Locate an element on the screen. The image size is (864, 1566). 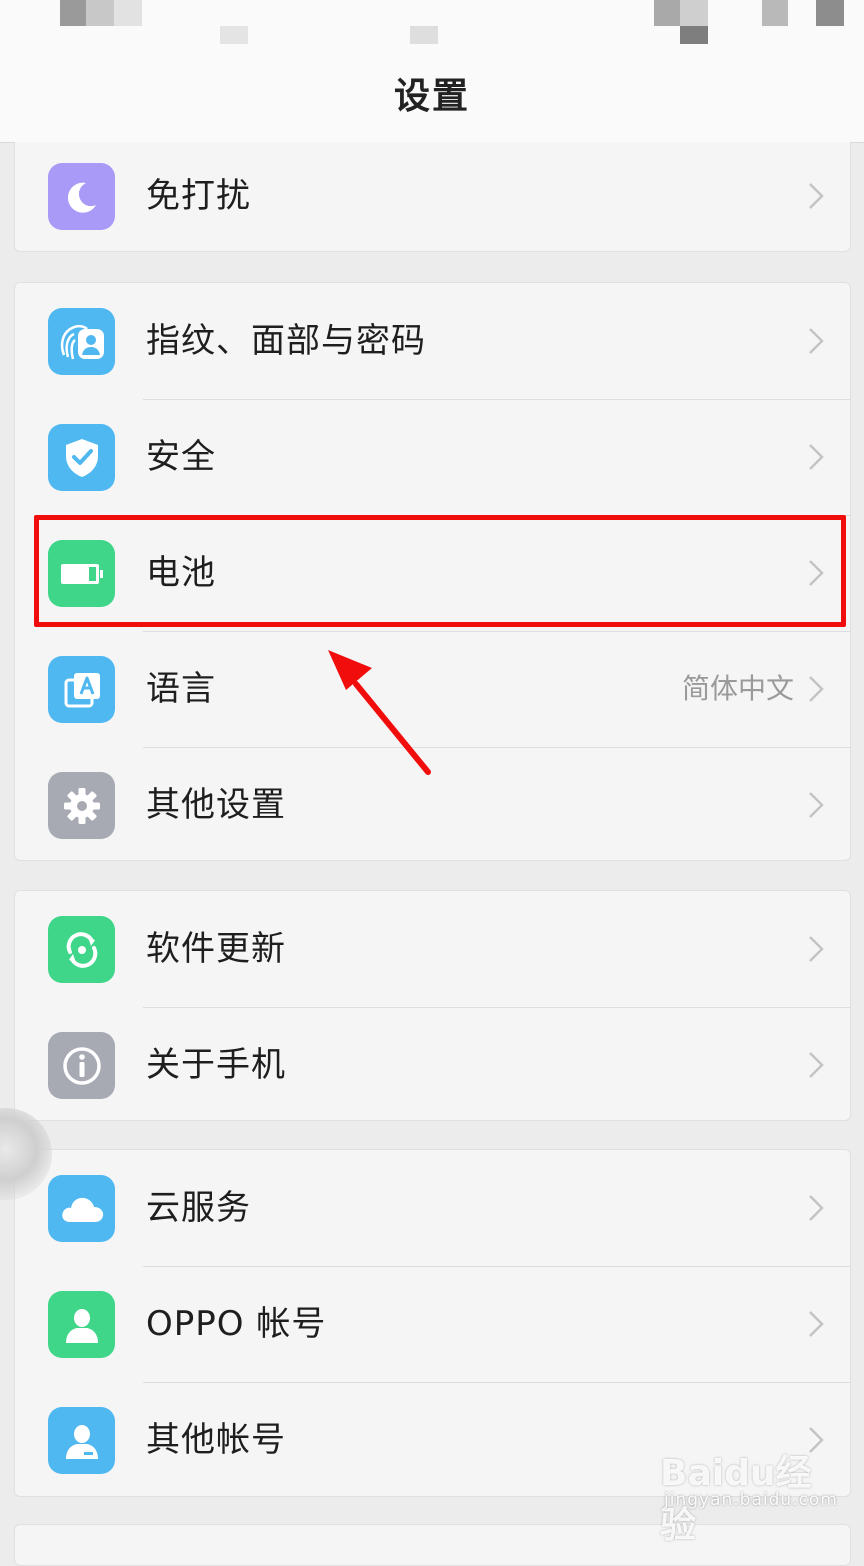
shield-check-icon is located at coordinates (81, 457).